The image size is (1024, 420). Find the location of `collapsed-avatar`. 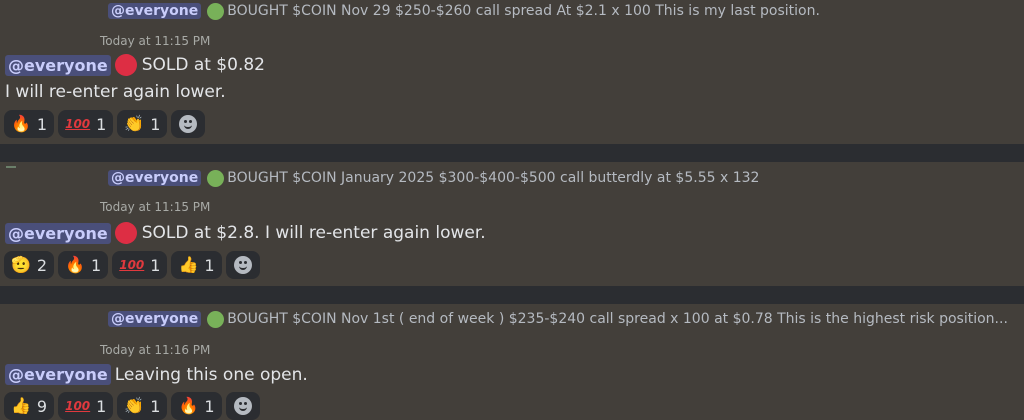

collapsed-avatar is located at coordinates (11, 167).